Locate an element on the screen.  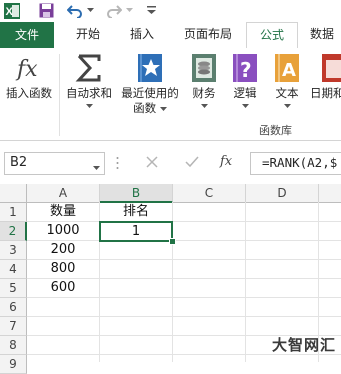
tab-page-layout: 页面布局 is located at coordinates (208, 35).